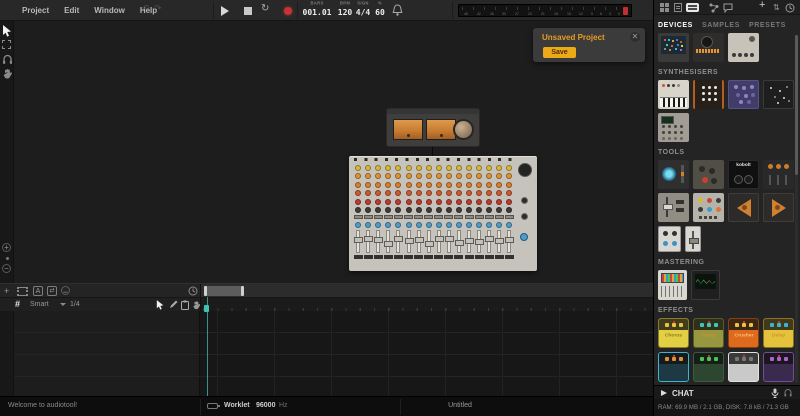 This screenshot has height=416, width=800. I want to click on device-machiniste, so click(708, 94).